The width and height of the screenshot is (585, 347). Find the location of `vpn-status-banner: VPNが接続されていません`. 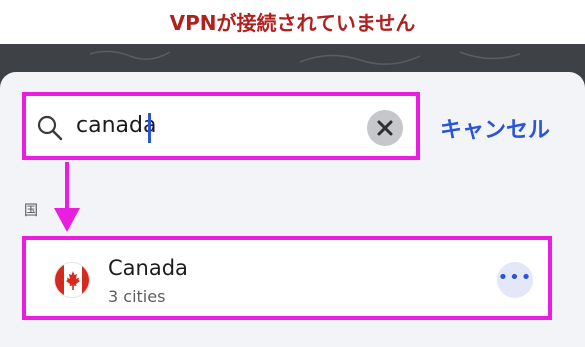

vpn-status-banner: VPNが接続されていません is located at coordinates (292, 22).